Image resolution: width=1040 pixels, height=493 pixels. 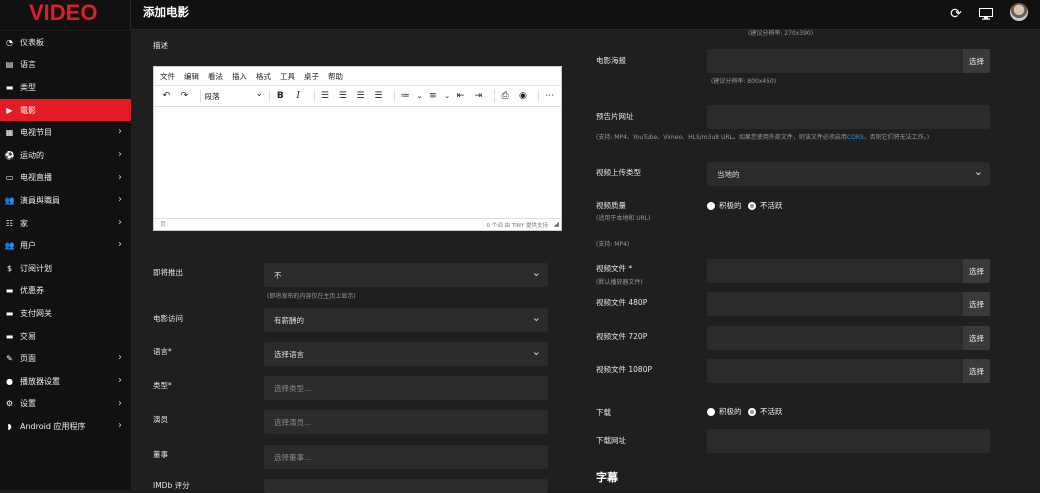 I want to click on align-left-icon: ☰, so click(x=325, y=96).